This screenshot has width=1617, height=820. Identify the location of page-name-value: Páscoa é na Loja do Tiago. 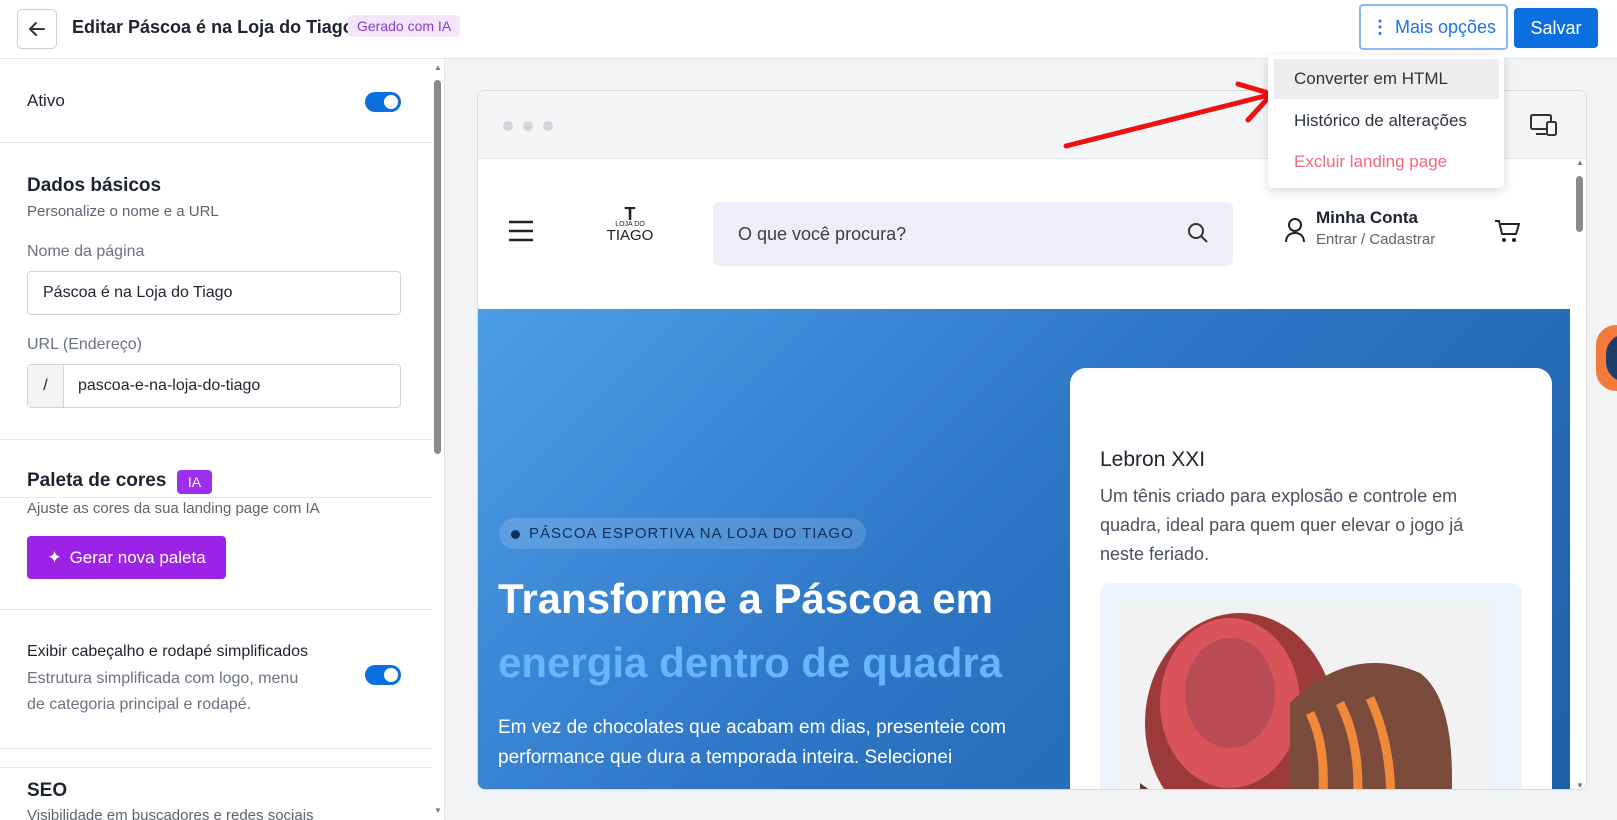
(138, 292).